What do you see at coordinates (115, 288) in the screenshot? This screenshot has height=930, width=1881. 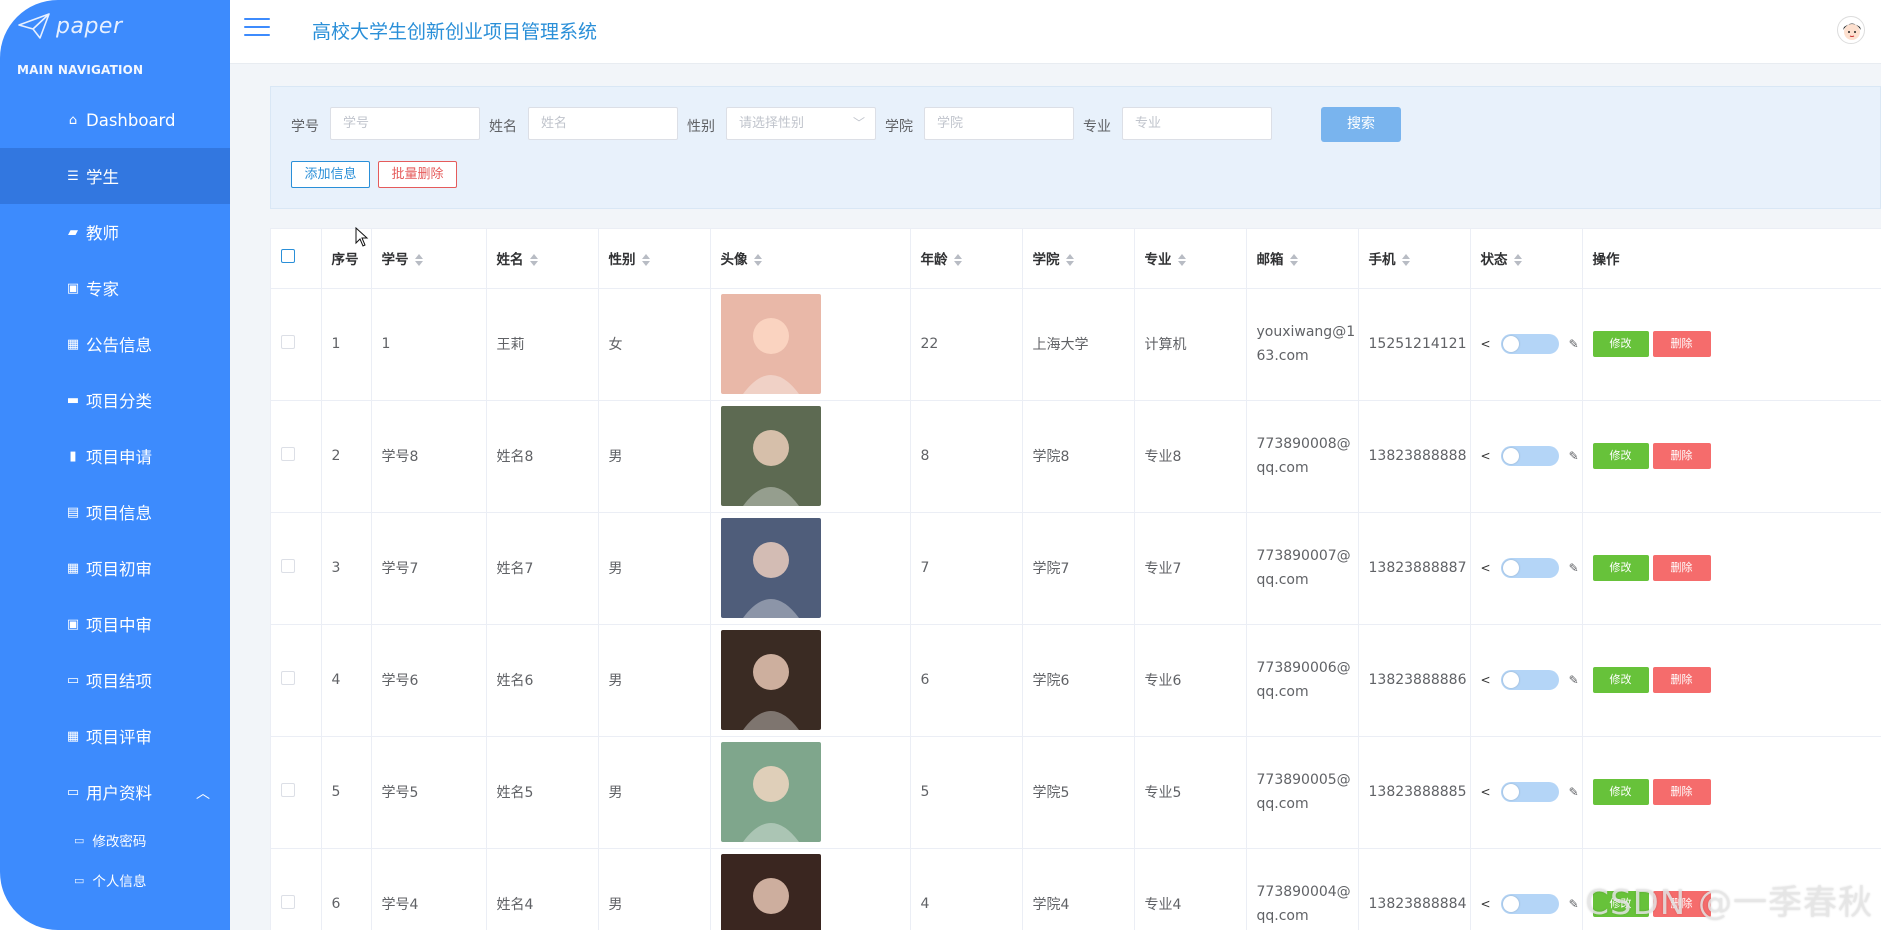 I see `sidebar-item-expert: ▣ 专家` at bounding box center [115, 288].